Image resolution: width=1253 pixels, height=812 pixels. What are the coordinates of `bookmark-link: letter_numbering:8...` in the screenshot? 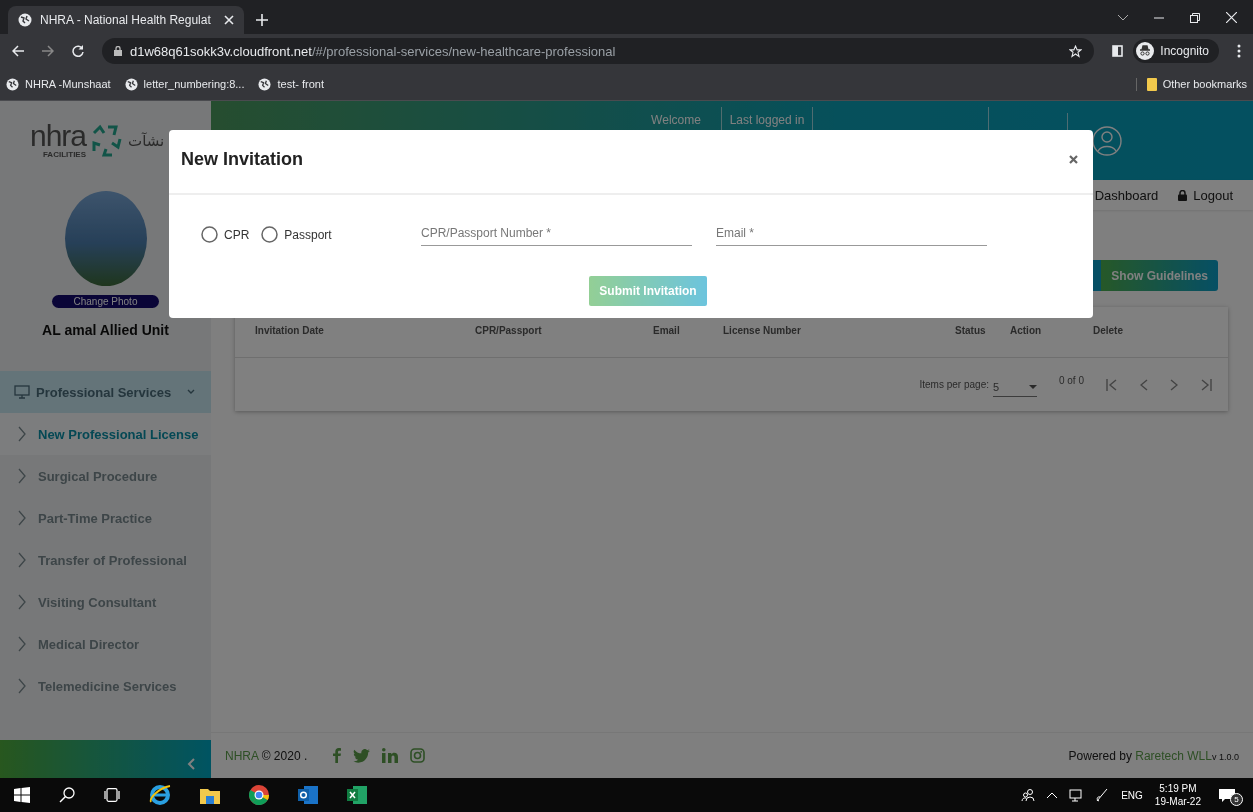 It's located at (184, 84).